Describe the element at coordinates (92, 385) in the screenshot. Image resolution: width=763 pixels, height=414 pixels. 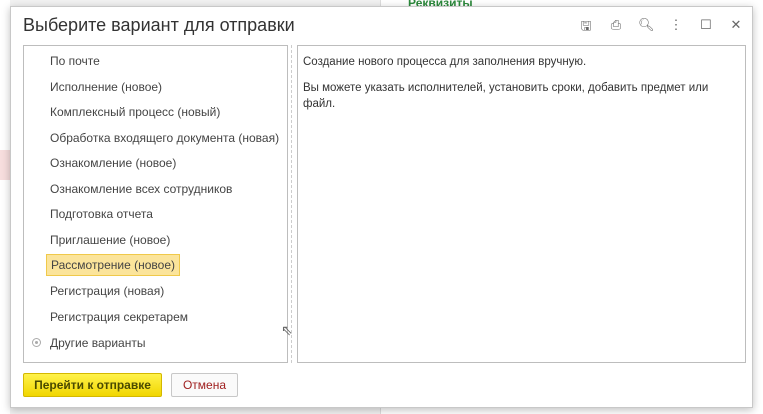
I see `submit-button: Перейти к отправке` at that location.